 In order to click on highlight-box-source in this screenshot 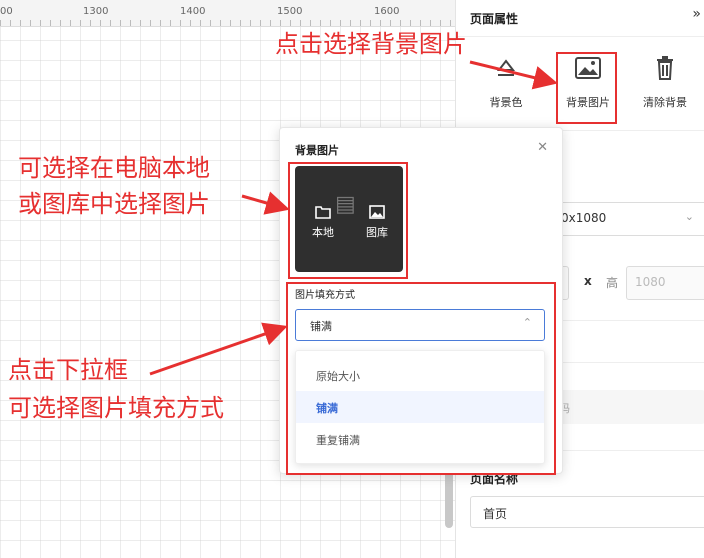, I will do `click(348, 220)`.